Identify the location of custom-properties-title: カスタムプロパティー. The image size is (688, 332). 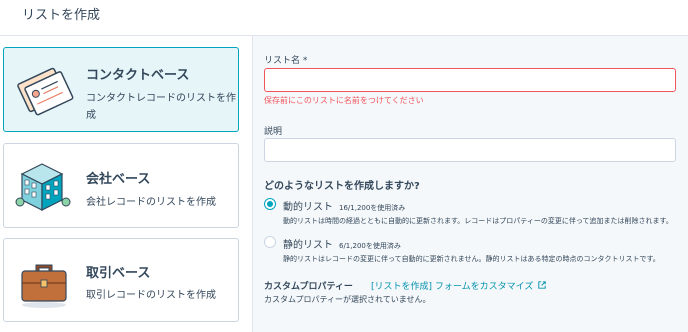
(308, 287).